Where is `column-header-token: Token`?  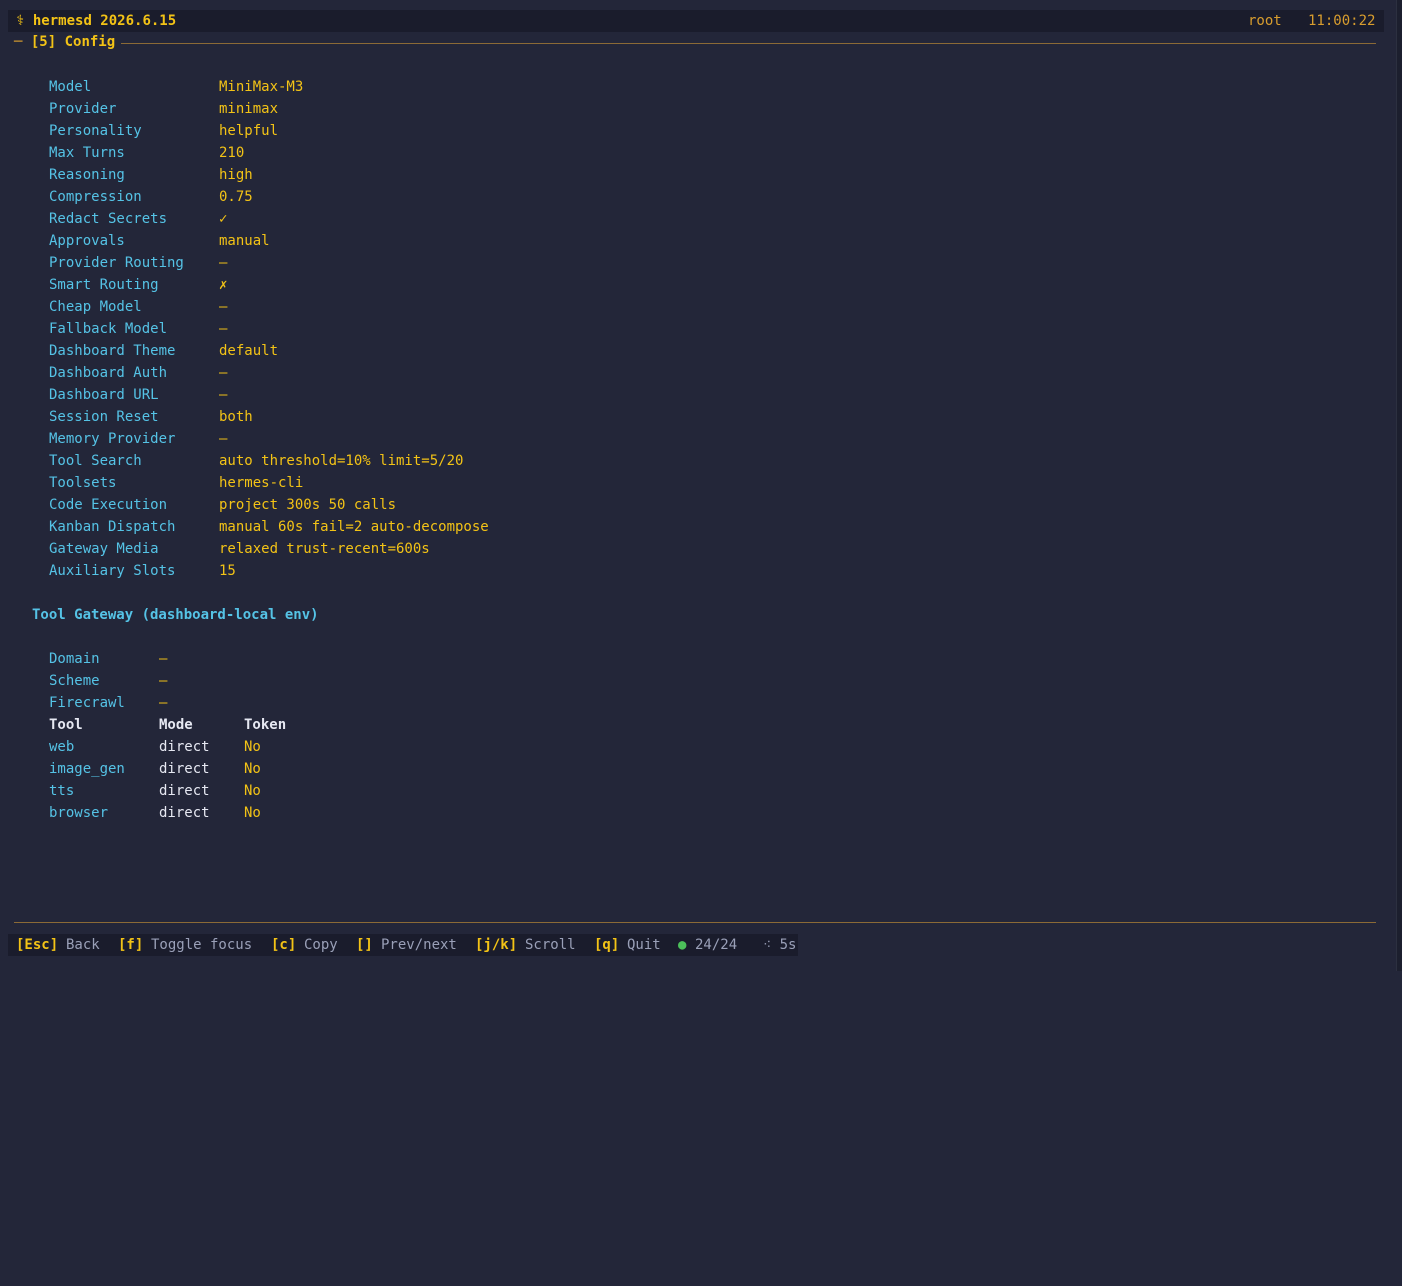
column-header-token: Token is located at coordinates (265, 725).